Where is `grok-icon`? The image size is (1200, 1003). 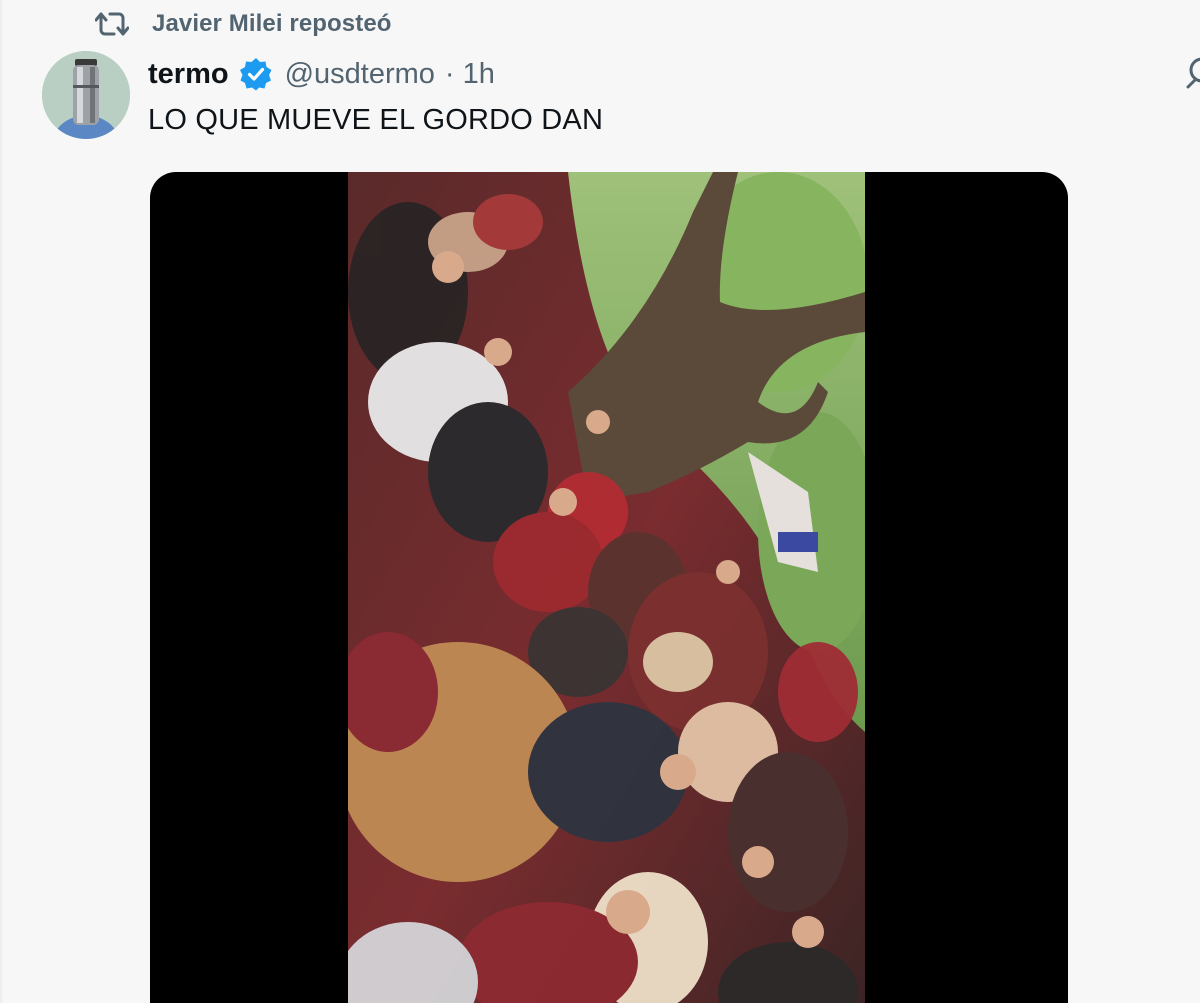 grok-icon is located at coordinates (1193, 73).